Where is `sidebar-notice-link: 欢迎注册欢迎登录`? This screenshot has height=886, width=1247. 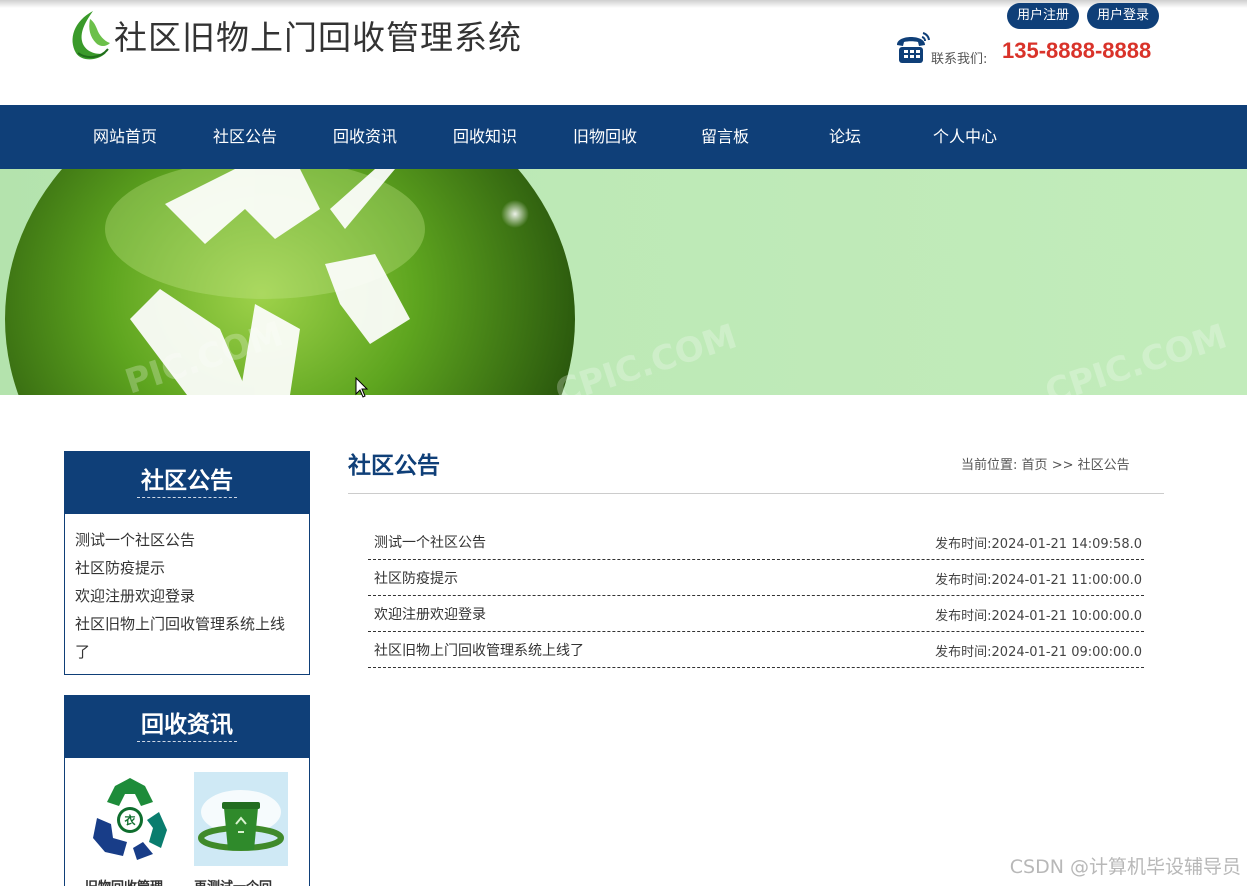 sidebar-notice-link: 欢迎注册欢迎登录 is located at coordinates (187, 596).